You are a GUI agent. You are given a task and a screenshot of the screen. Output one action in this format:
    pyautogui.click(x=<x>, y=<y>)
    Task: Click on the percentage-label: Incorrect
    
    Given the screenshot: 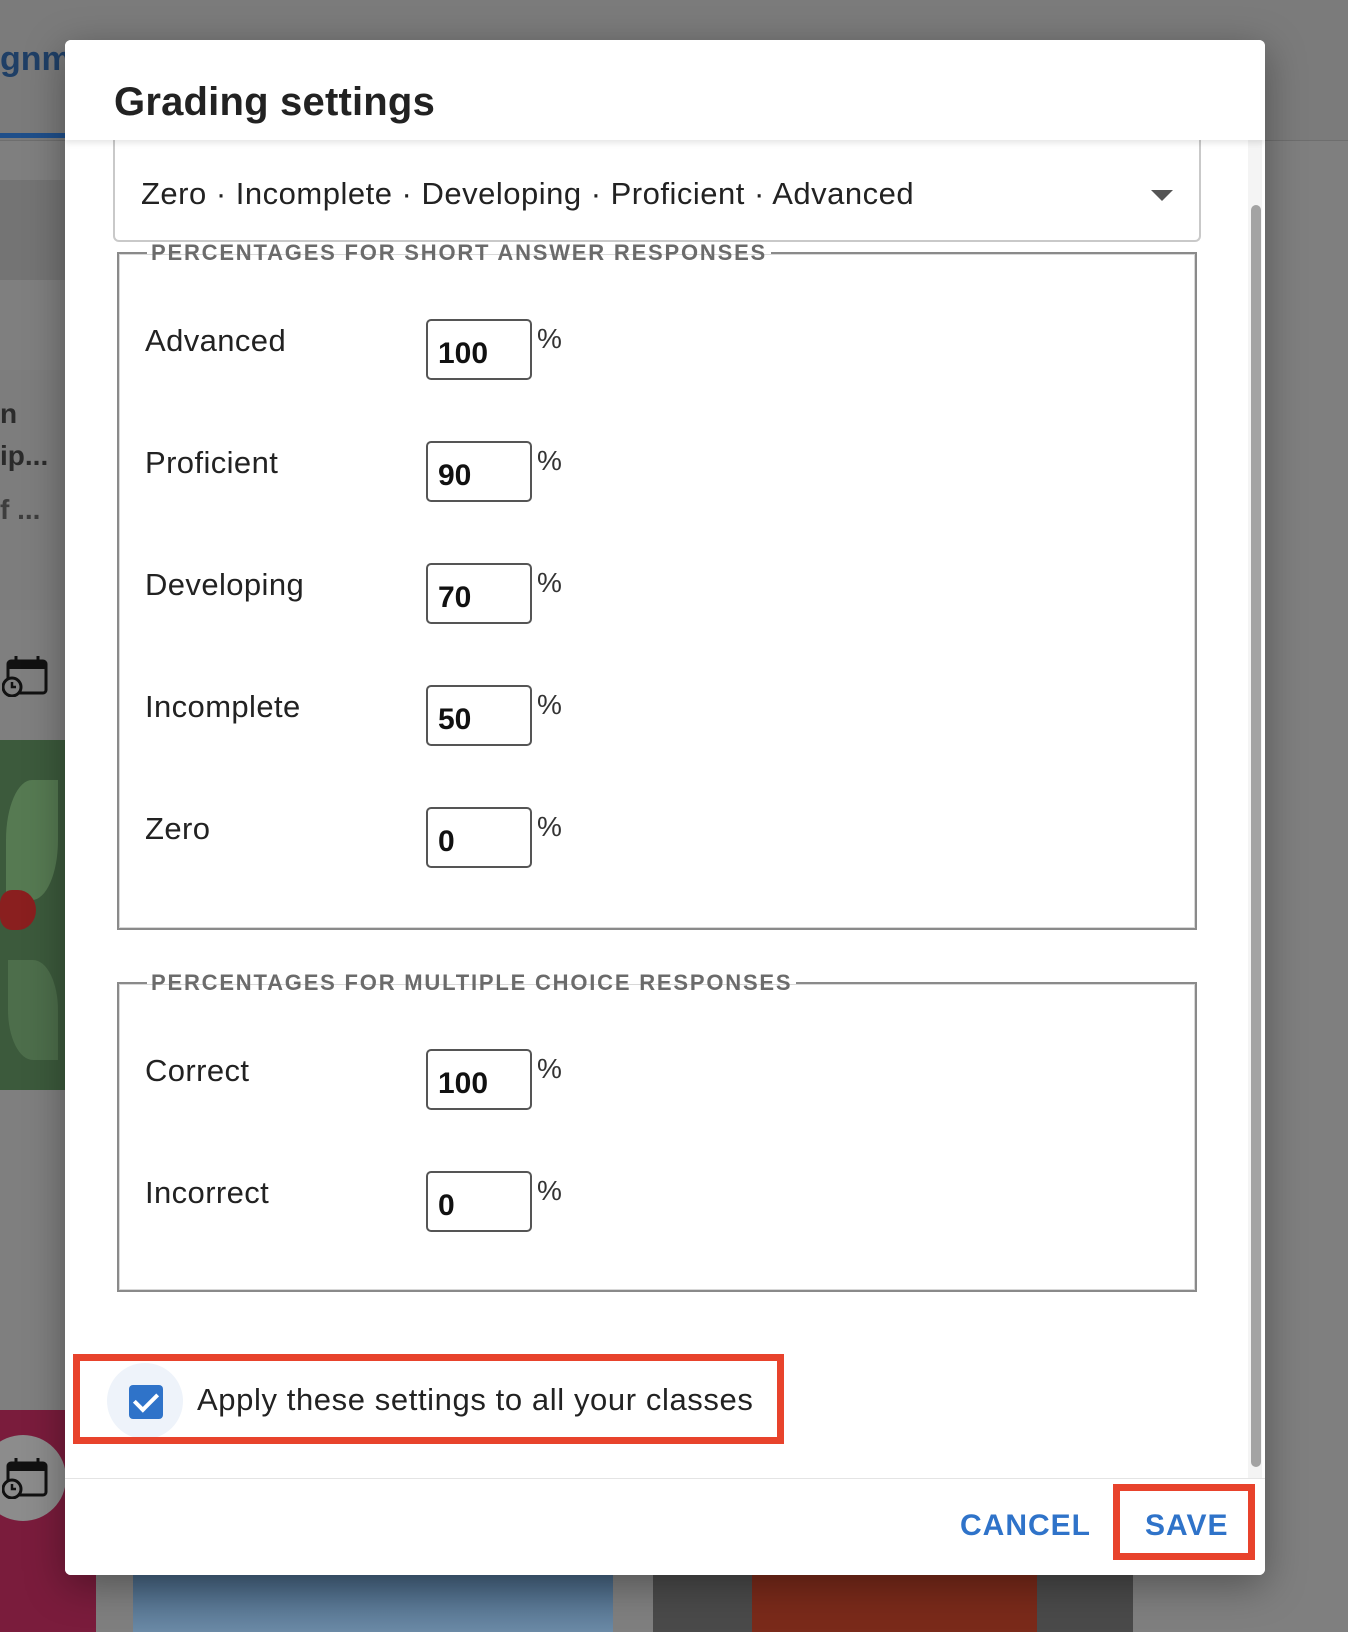 What is the action you would take?
    pyautogui.click(x=207, y=1192)
    